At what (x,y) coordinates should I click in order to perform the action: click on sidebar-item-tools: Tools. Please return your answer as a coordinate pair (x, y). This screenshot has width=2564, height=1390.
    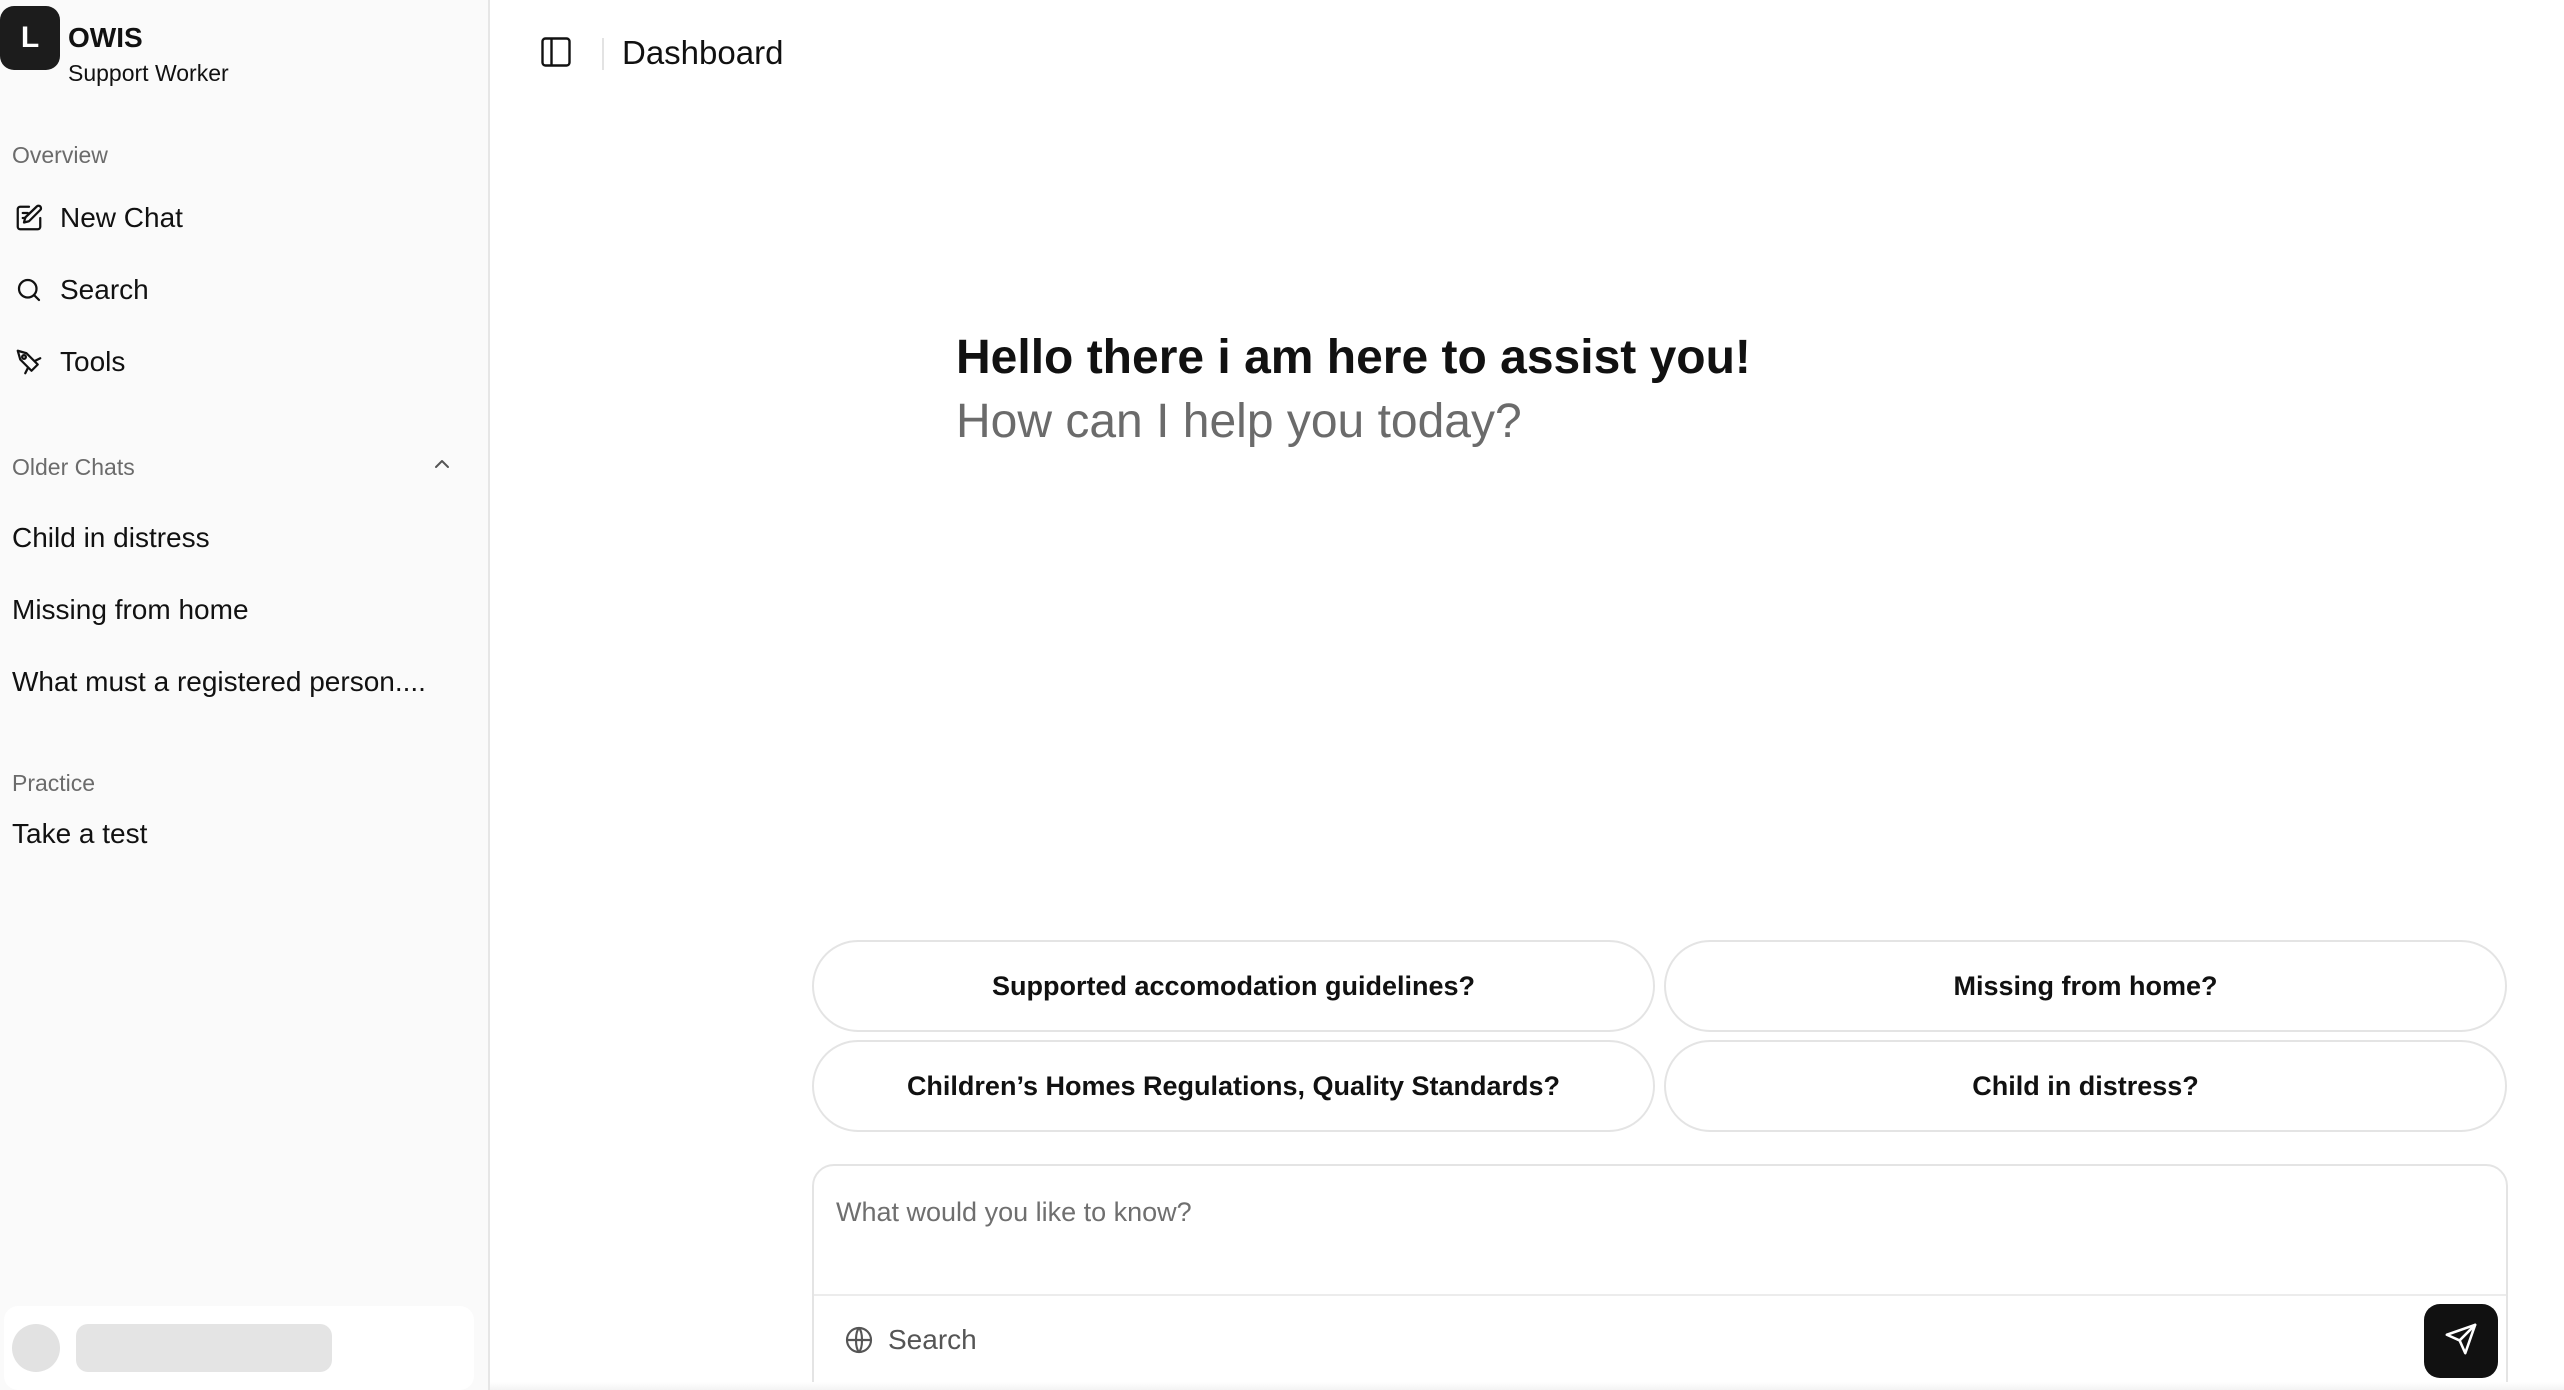
    Looking at the image, I should click on (242, 362).